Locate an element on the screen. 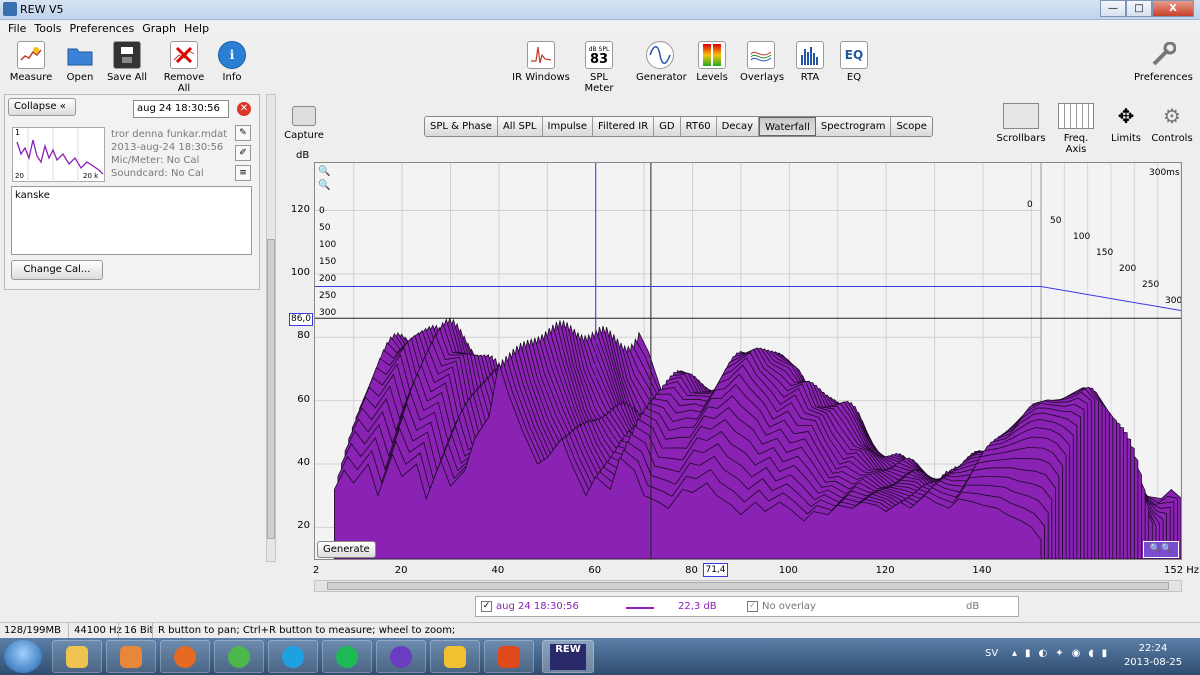 The height and width of the screenshot is (675, 1200). tab-scope: Scope is located at coordinates (911, 126).